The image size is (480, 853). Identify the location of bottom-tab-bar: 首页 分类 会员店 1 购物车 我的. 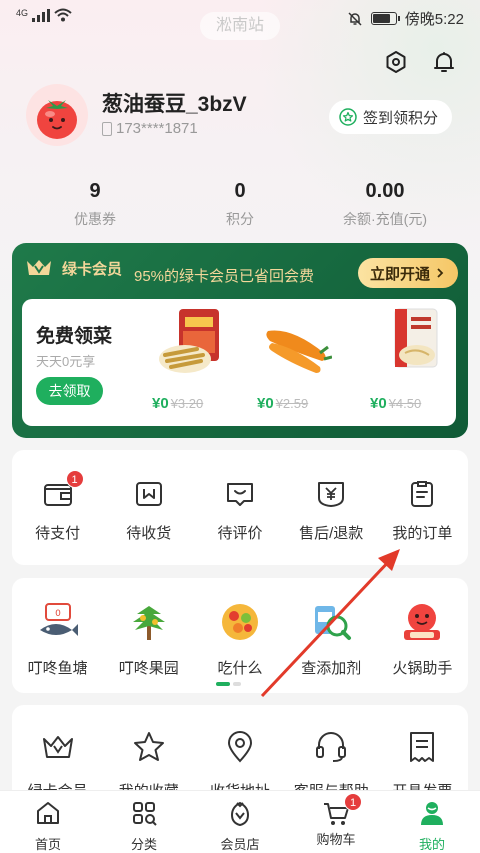
(240, 821).